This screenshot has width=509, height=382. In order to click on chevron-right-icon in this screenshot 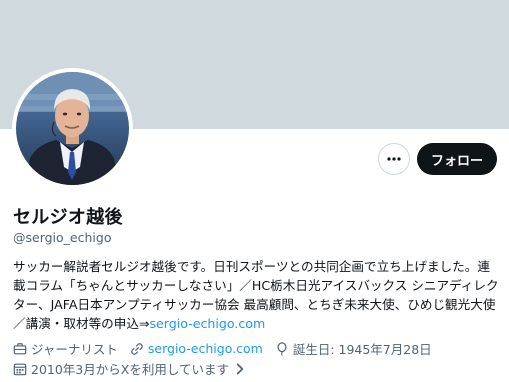, I will do `click(242, 369)`.